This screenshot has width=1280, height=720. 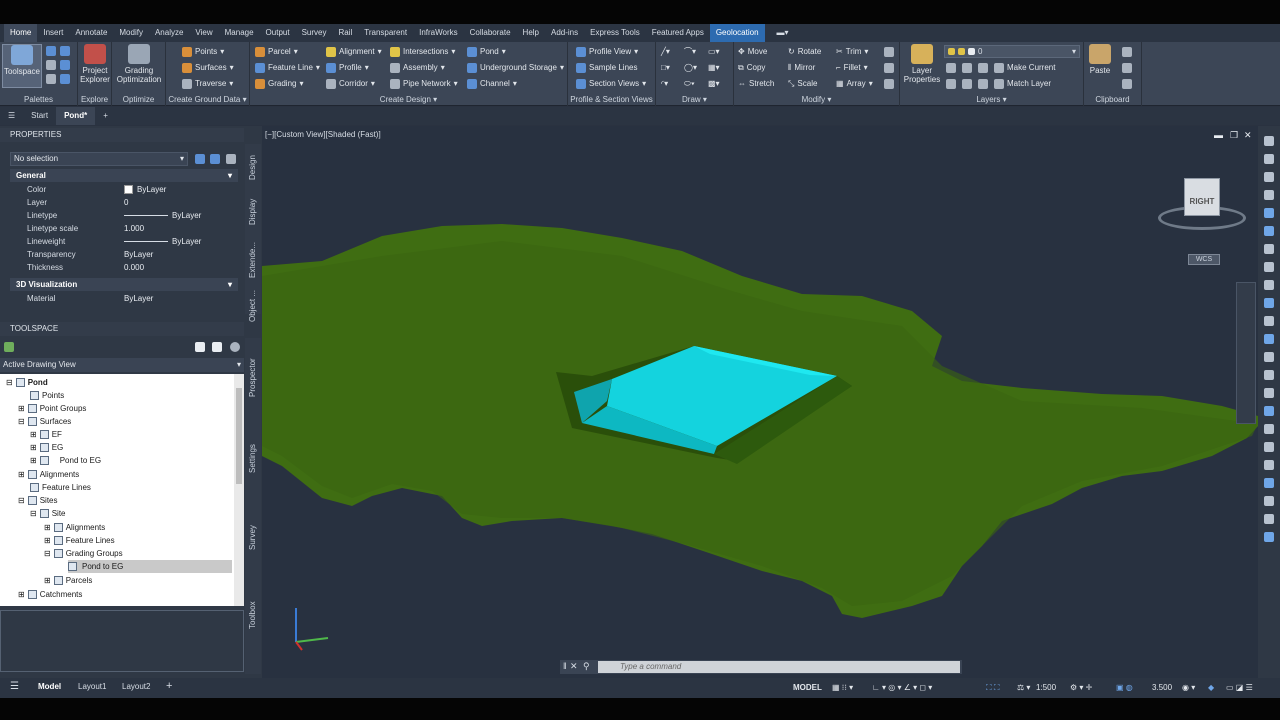 I want to click on panel-title-modify: Modify ▾, so click(x=816, y=99).